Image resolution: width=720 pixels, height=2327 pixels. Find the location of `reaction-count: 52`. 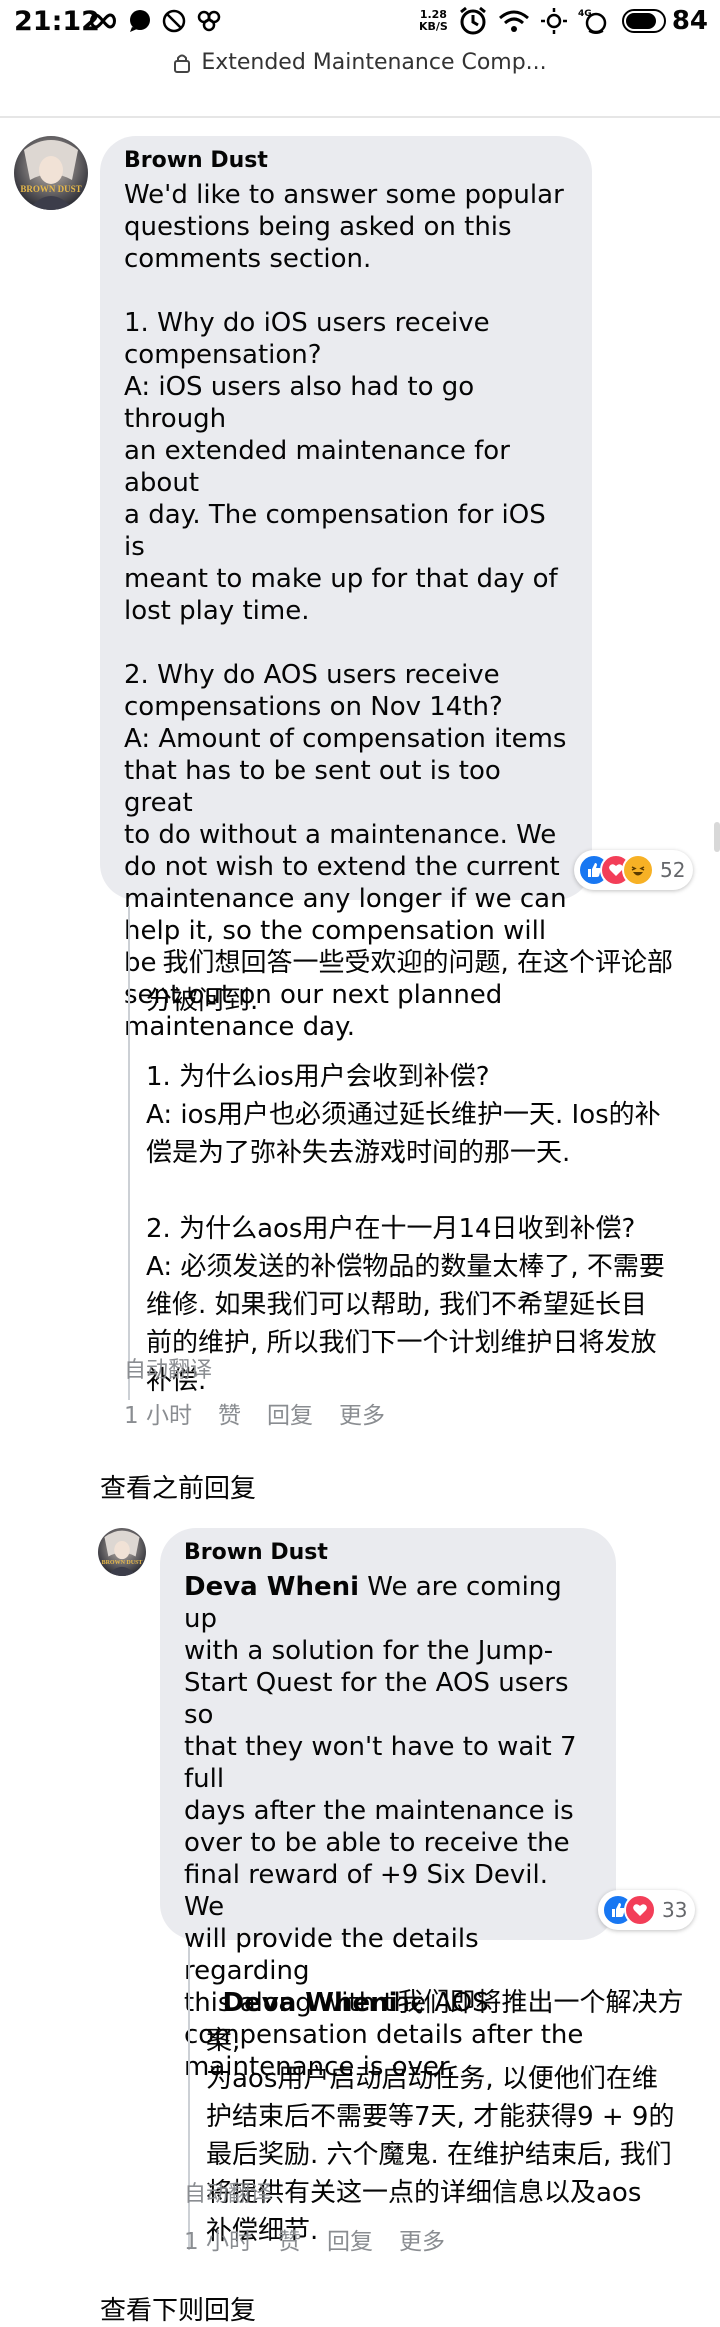

reaction-count: 52 is located at coordinates (673, 870).